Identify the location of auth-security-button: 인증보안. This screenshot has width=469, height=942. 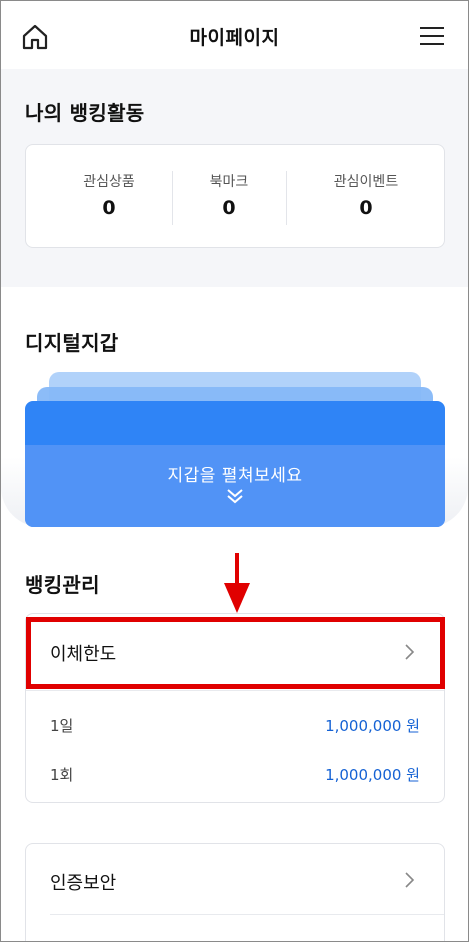
(235, 879).